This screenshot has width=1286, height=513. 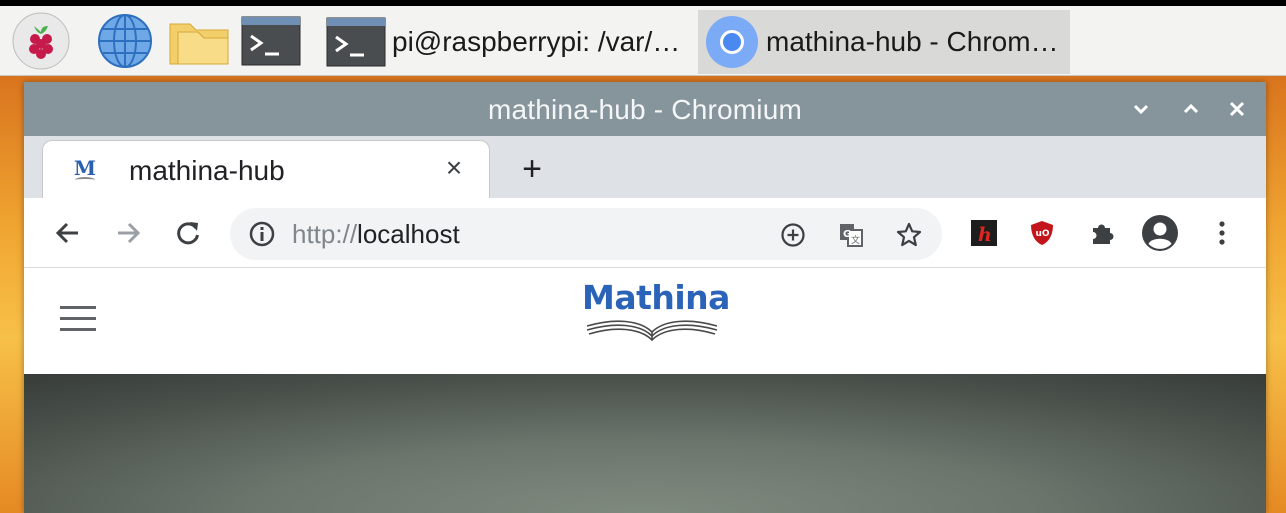 What do you see at coordinates (855, 240) in the screenshot?
I see `svg-text: 文` at bounding box center [855, 240].